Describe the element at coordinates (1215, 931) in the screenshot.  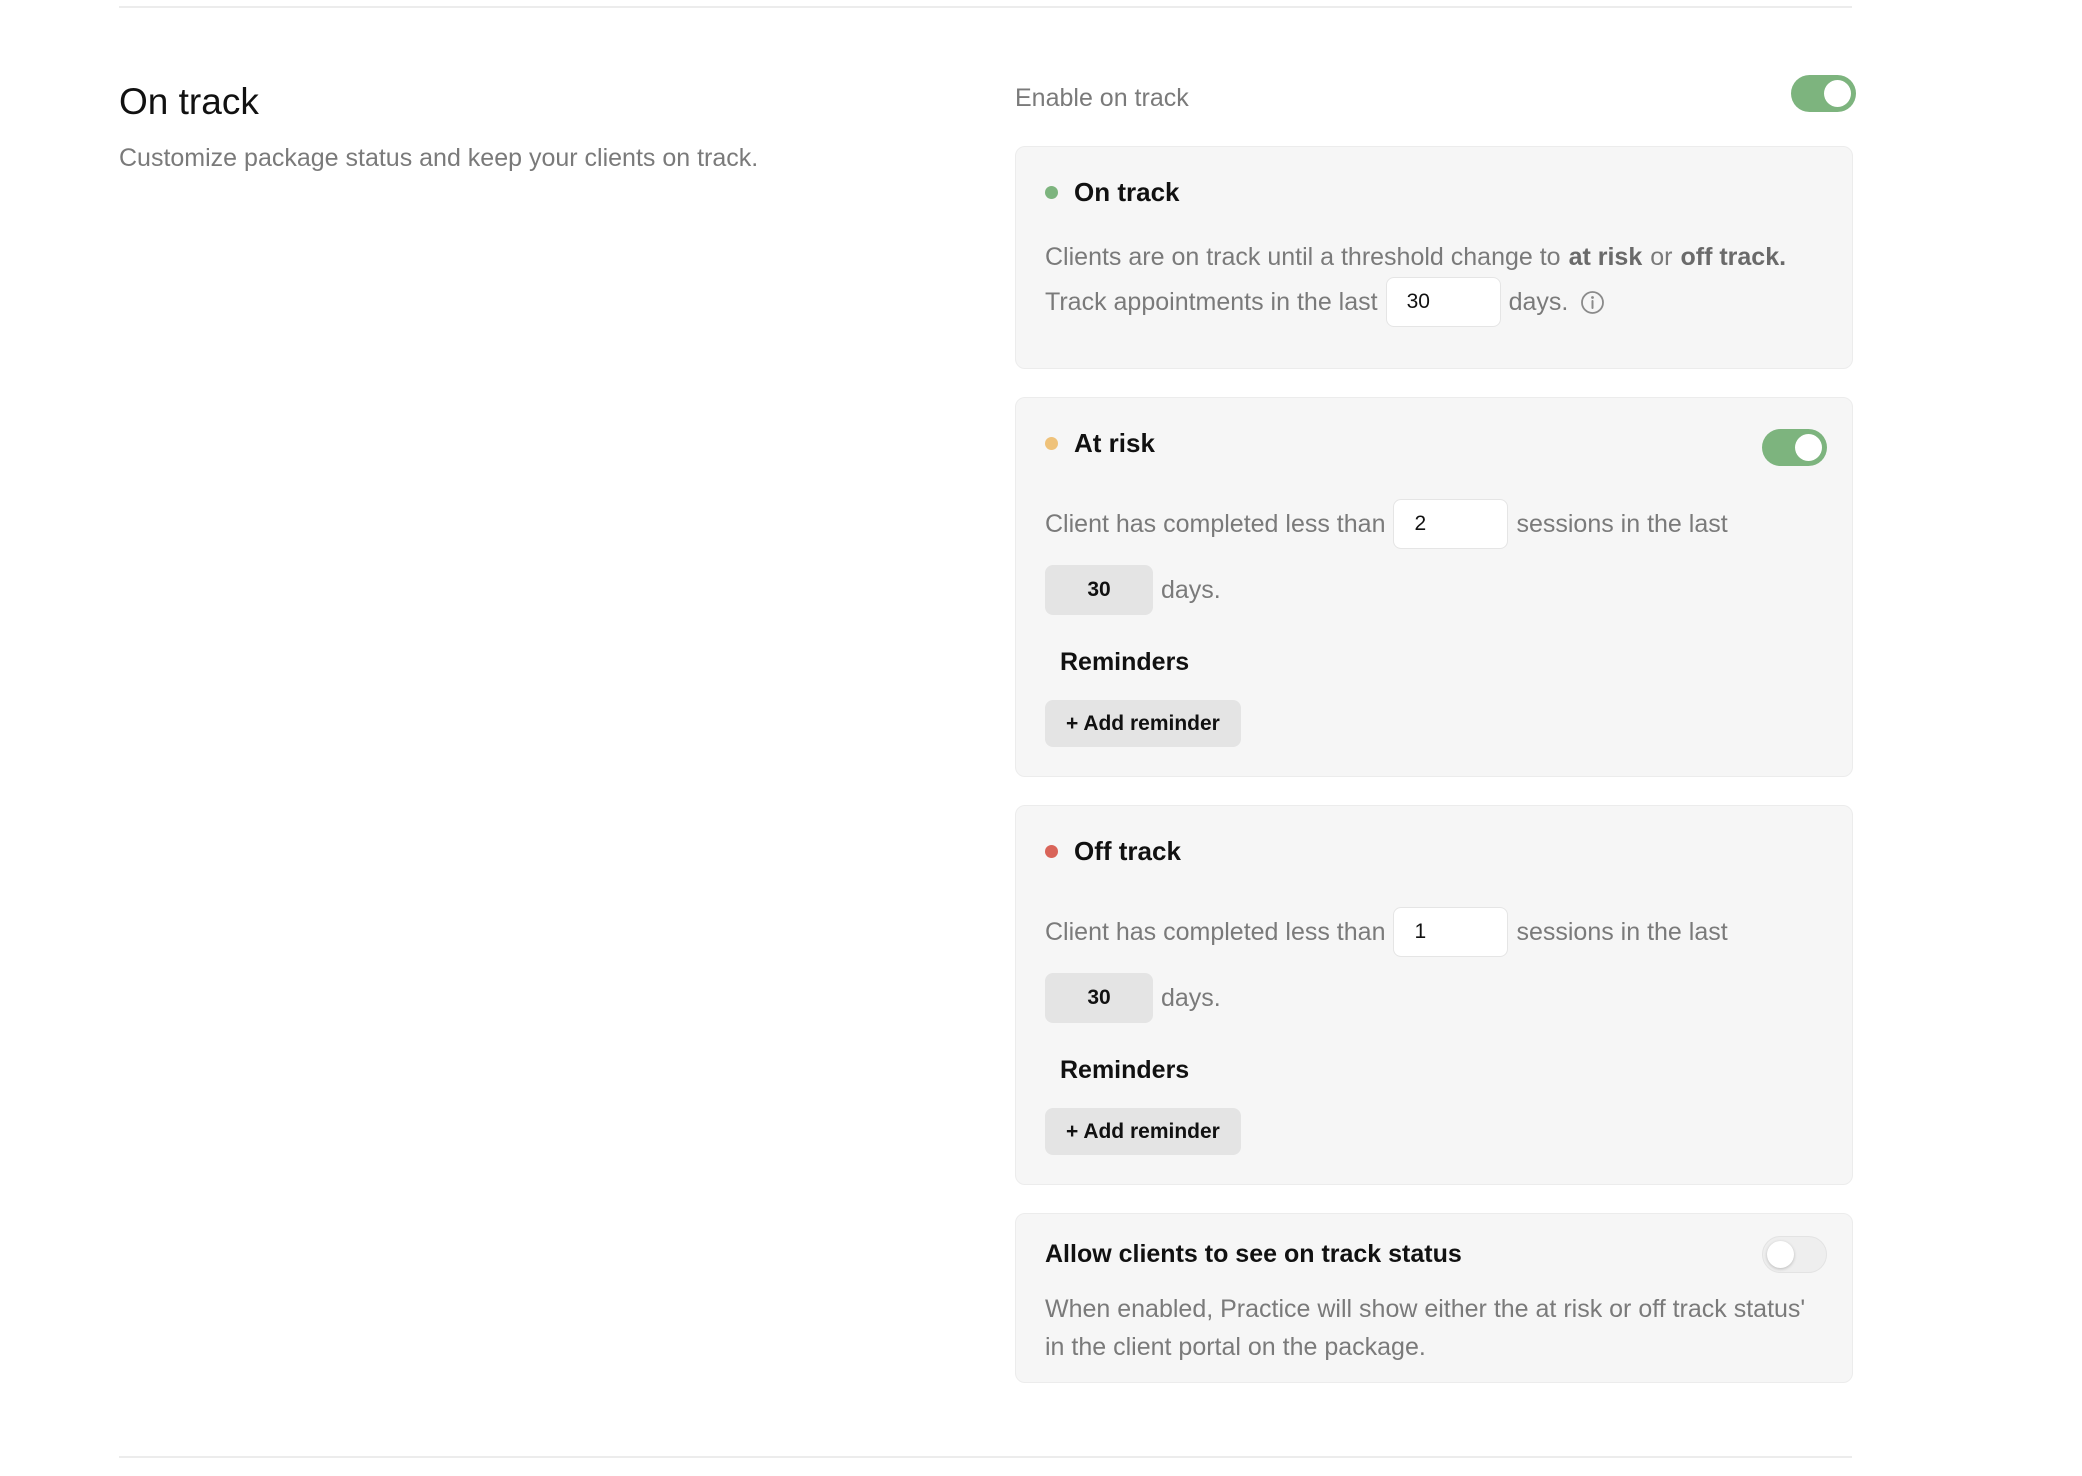
I see `off-track-completed-label: Client has completed less than` at that location.